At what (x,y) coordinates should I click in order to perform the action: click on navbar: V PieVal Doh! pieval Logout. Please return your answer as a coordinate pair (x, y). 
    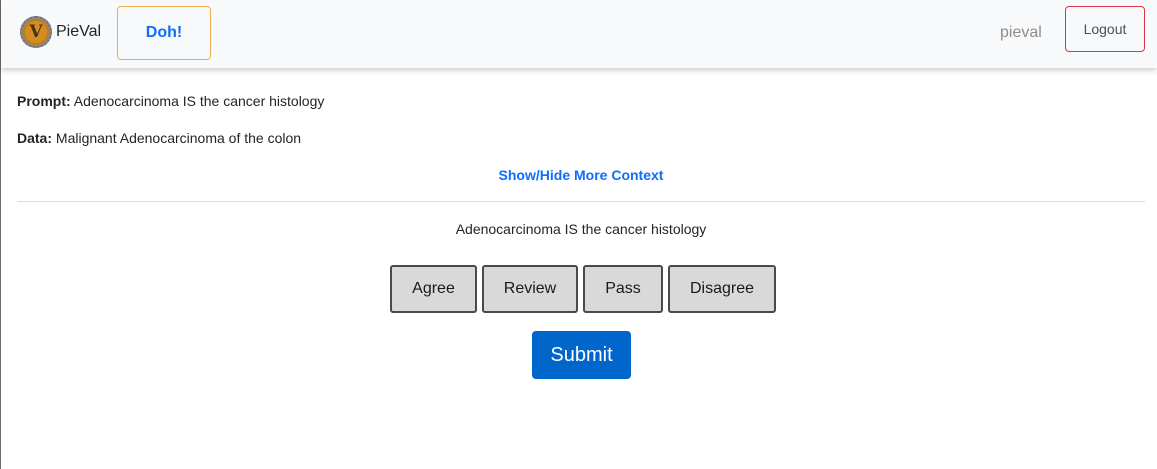
    Looking at the image, I should click on (579, 34).